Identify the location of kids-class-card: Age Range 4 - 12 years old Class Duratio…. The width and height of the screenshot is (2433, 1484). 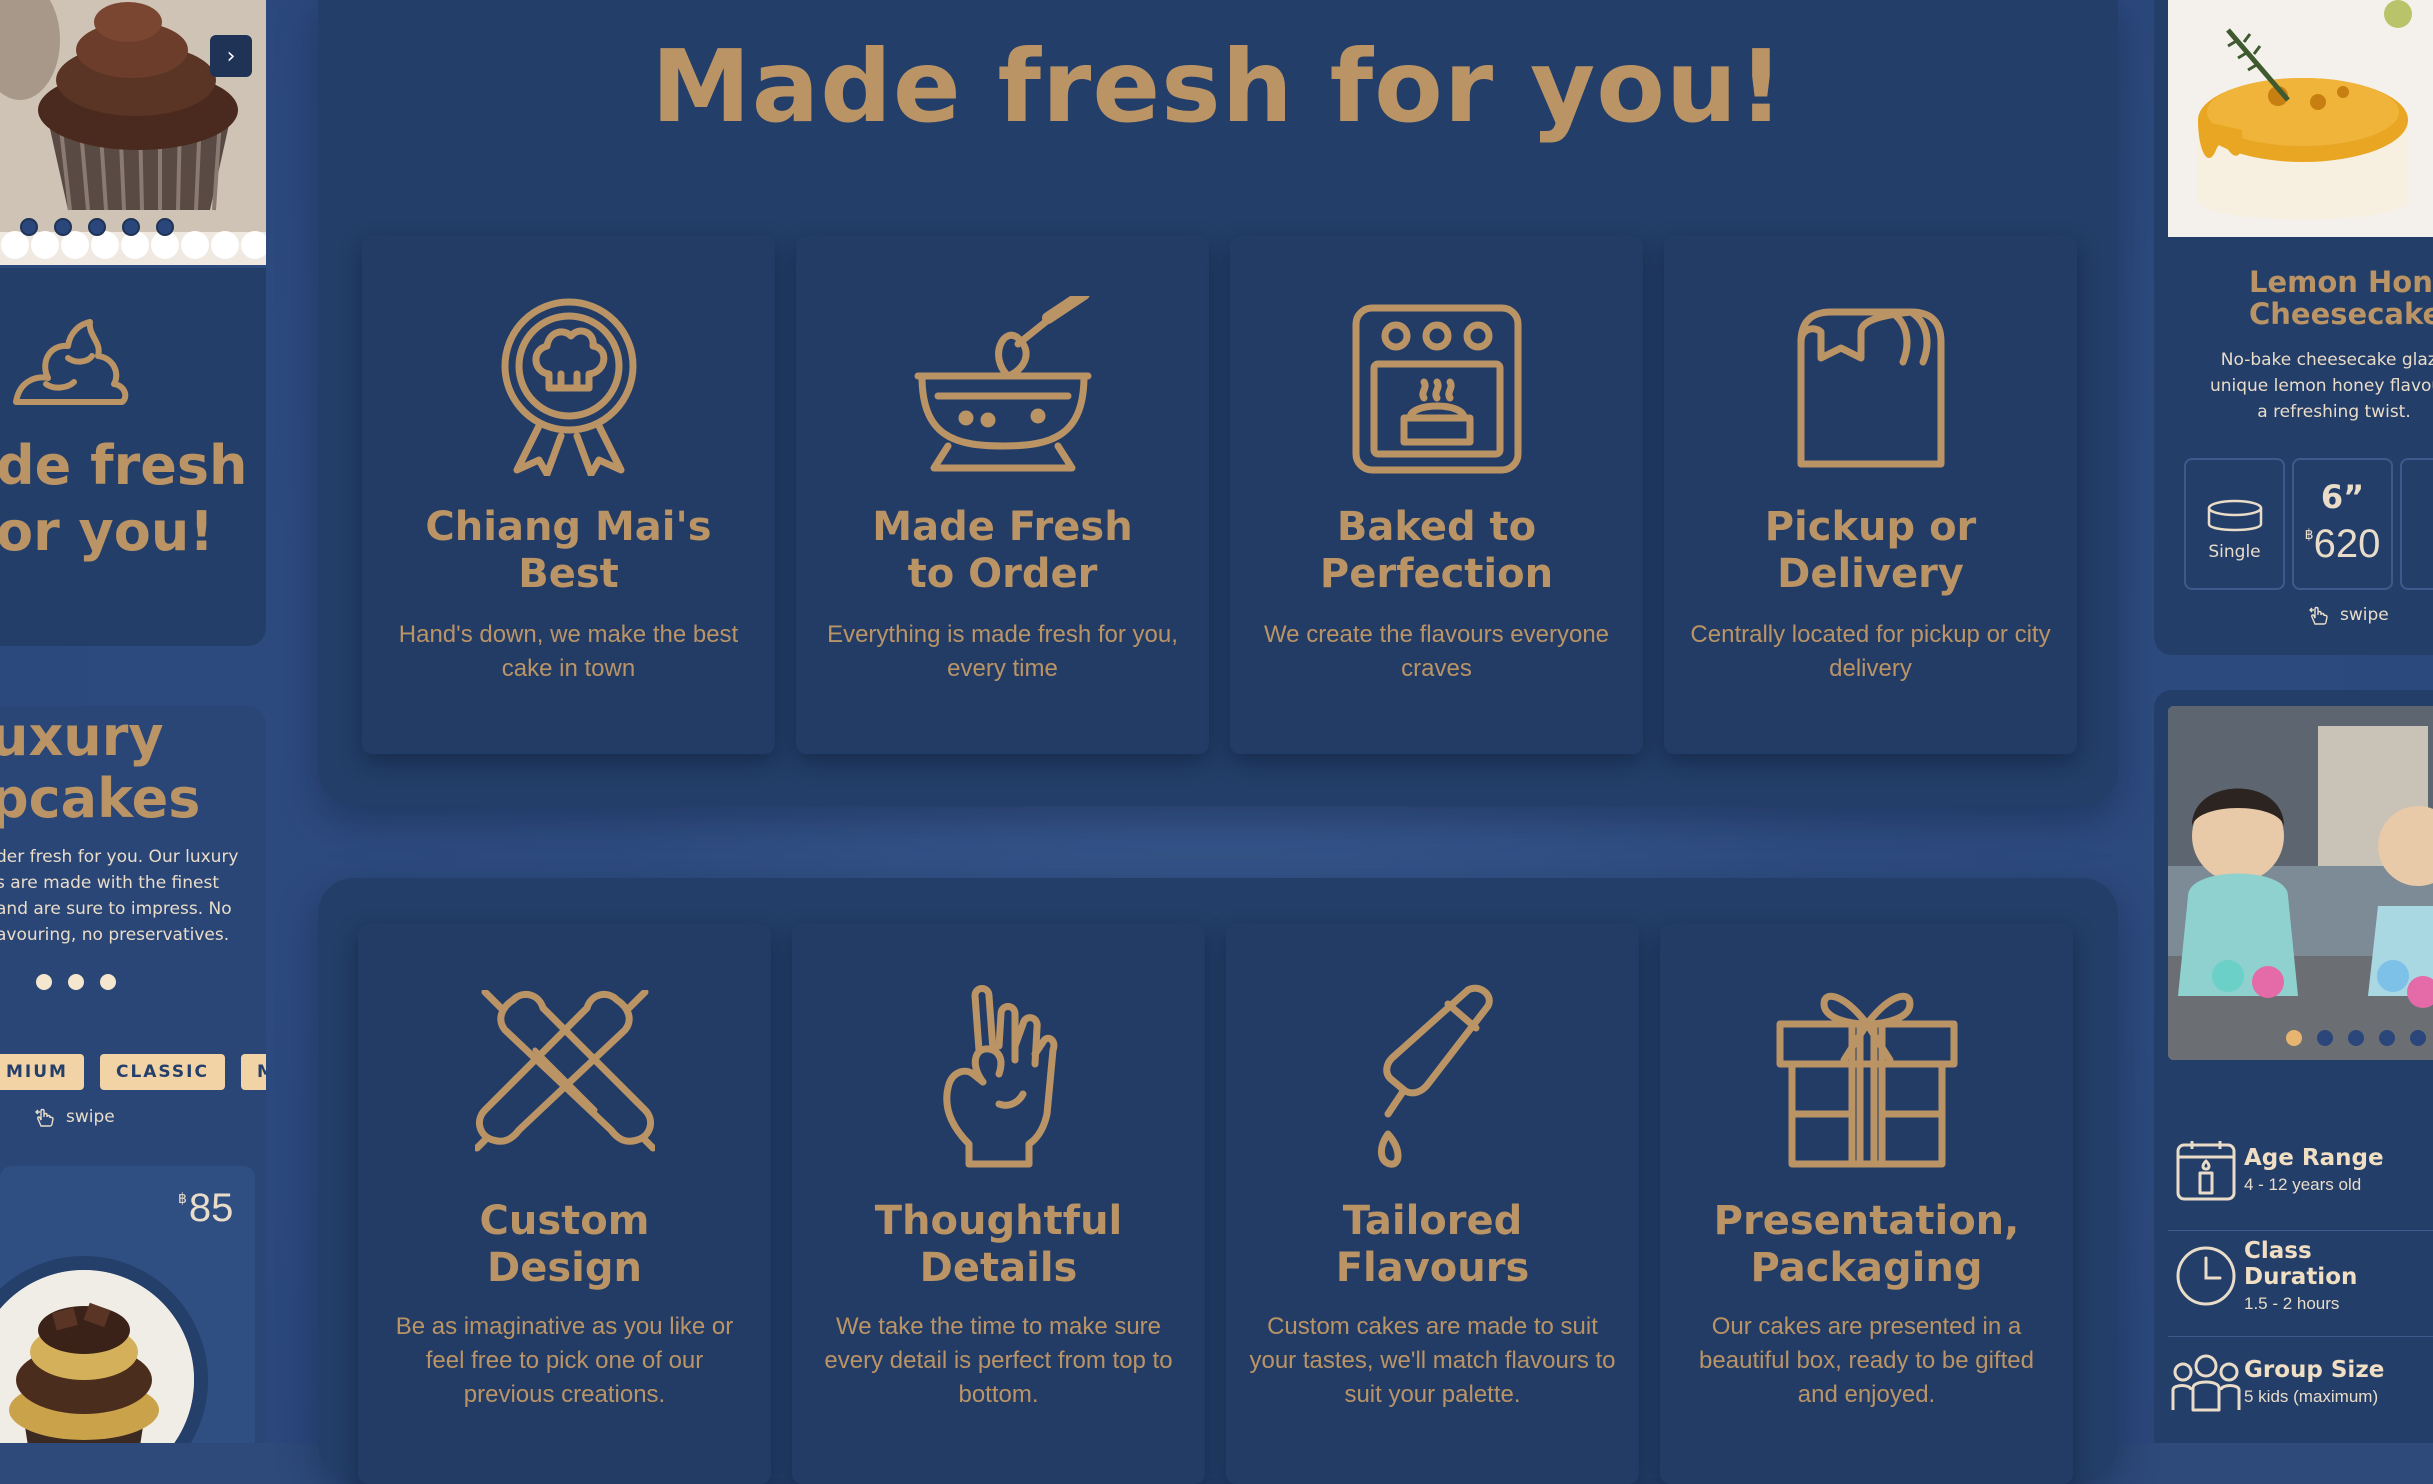
(2293, 1066).